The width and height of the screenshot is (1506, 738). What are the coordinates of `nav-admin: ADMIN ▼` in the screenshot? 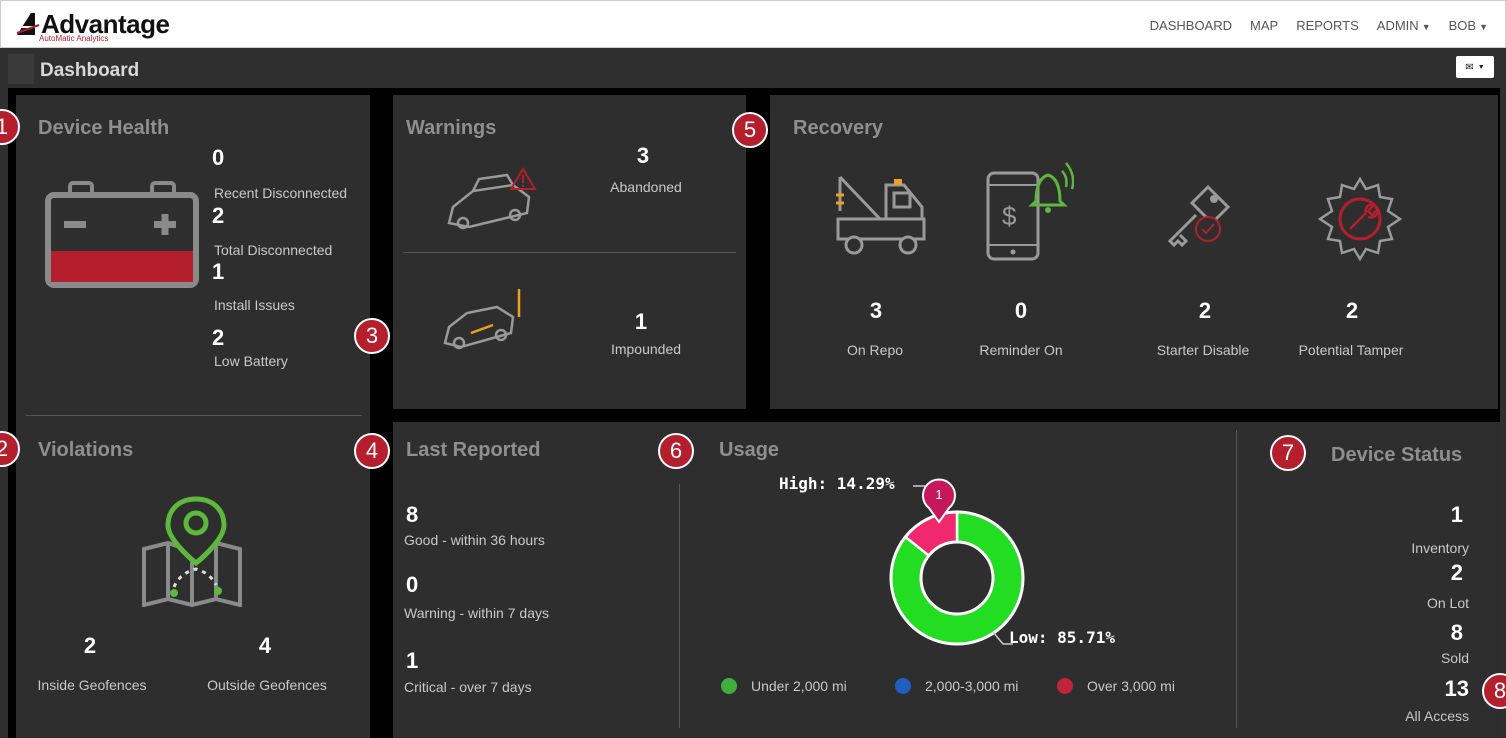 It's located at (1404, 25).